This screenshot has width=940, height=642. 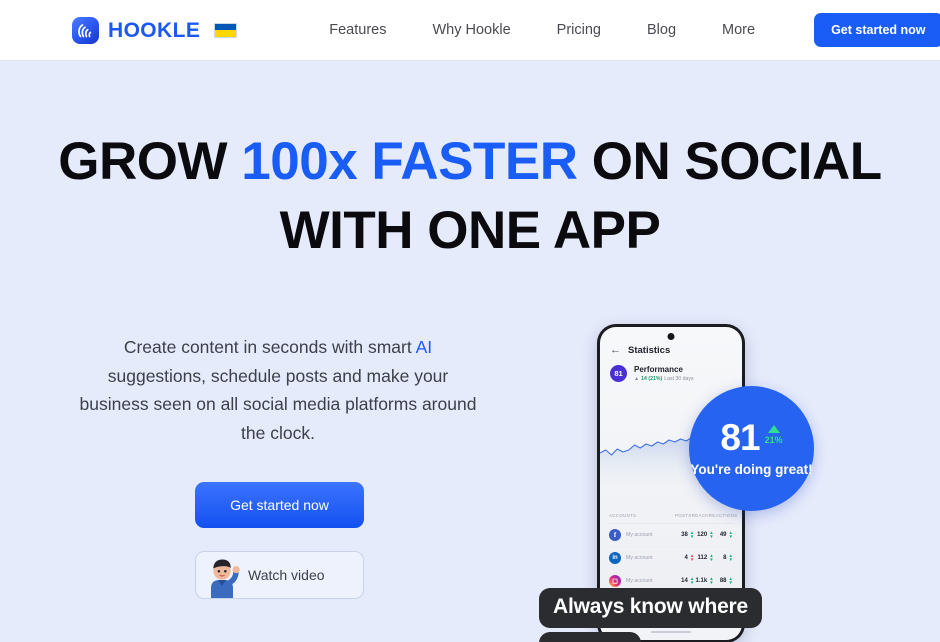 I want to click on cell-reactions: 8 ▲ ▼, so click(x=728, y=557).